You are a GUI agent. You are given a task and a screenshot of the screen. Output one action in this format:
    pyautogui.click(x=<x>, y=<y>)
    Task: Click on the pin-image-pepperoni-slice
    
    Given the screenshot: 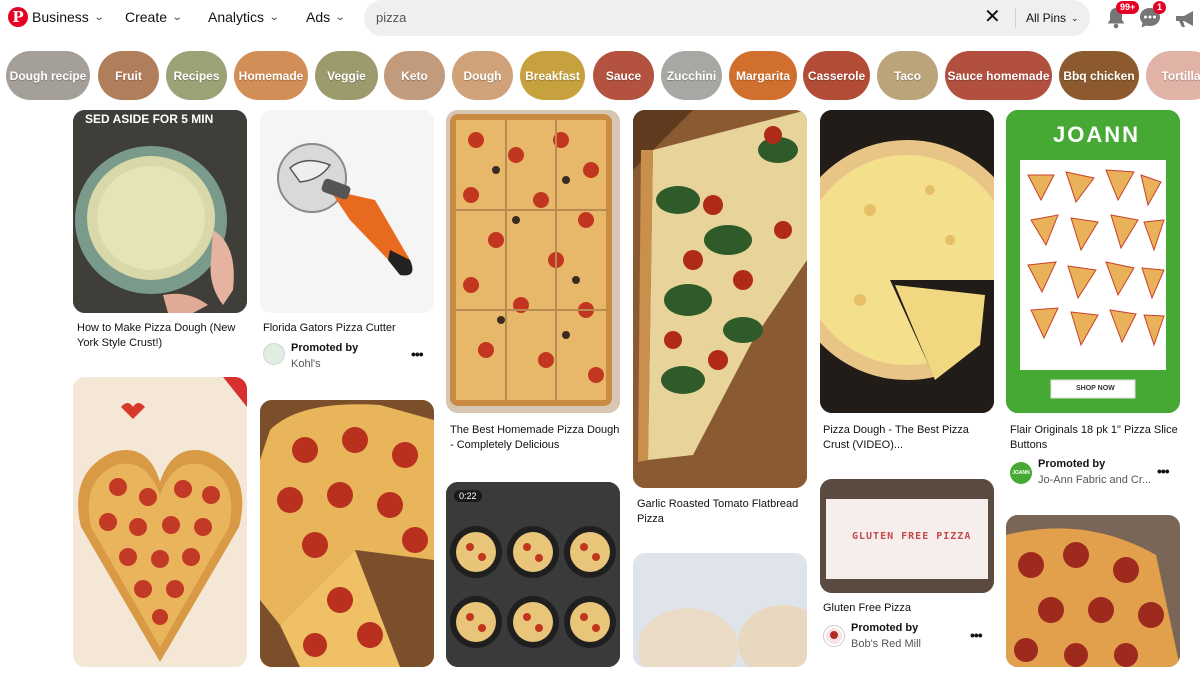 What is the action you would take?
    pyautogui.click(x=1093, y=591)
    